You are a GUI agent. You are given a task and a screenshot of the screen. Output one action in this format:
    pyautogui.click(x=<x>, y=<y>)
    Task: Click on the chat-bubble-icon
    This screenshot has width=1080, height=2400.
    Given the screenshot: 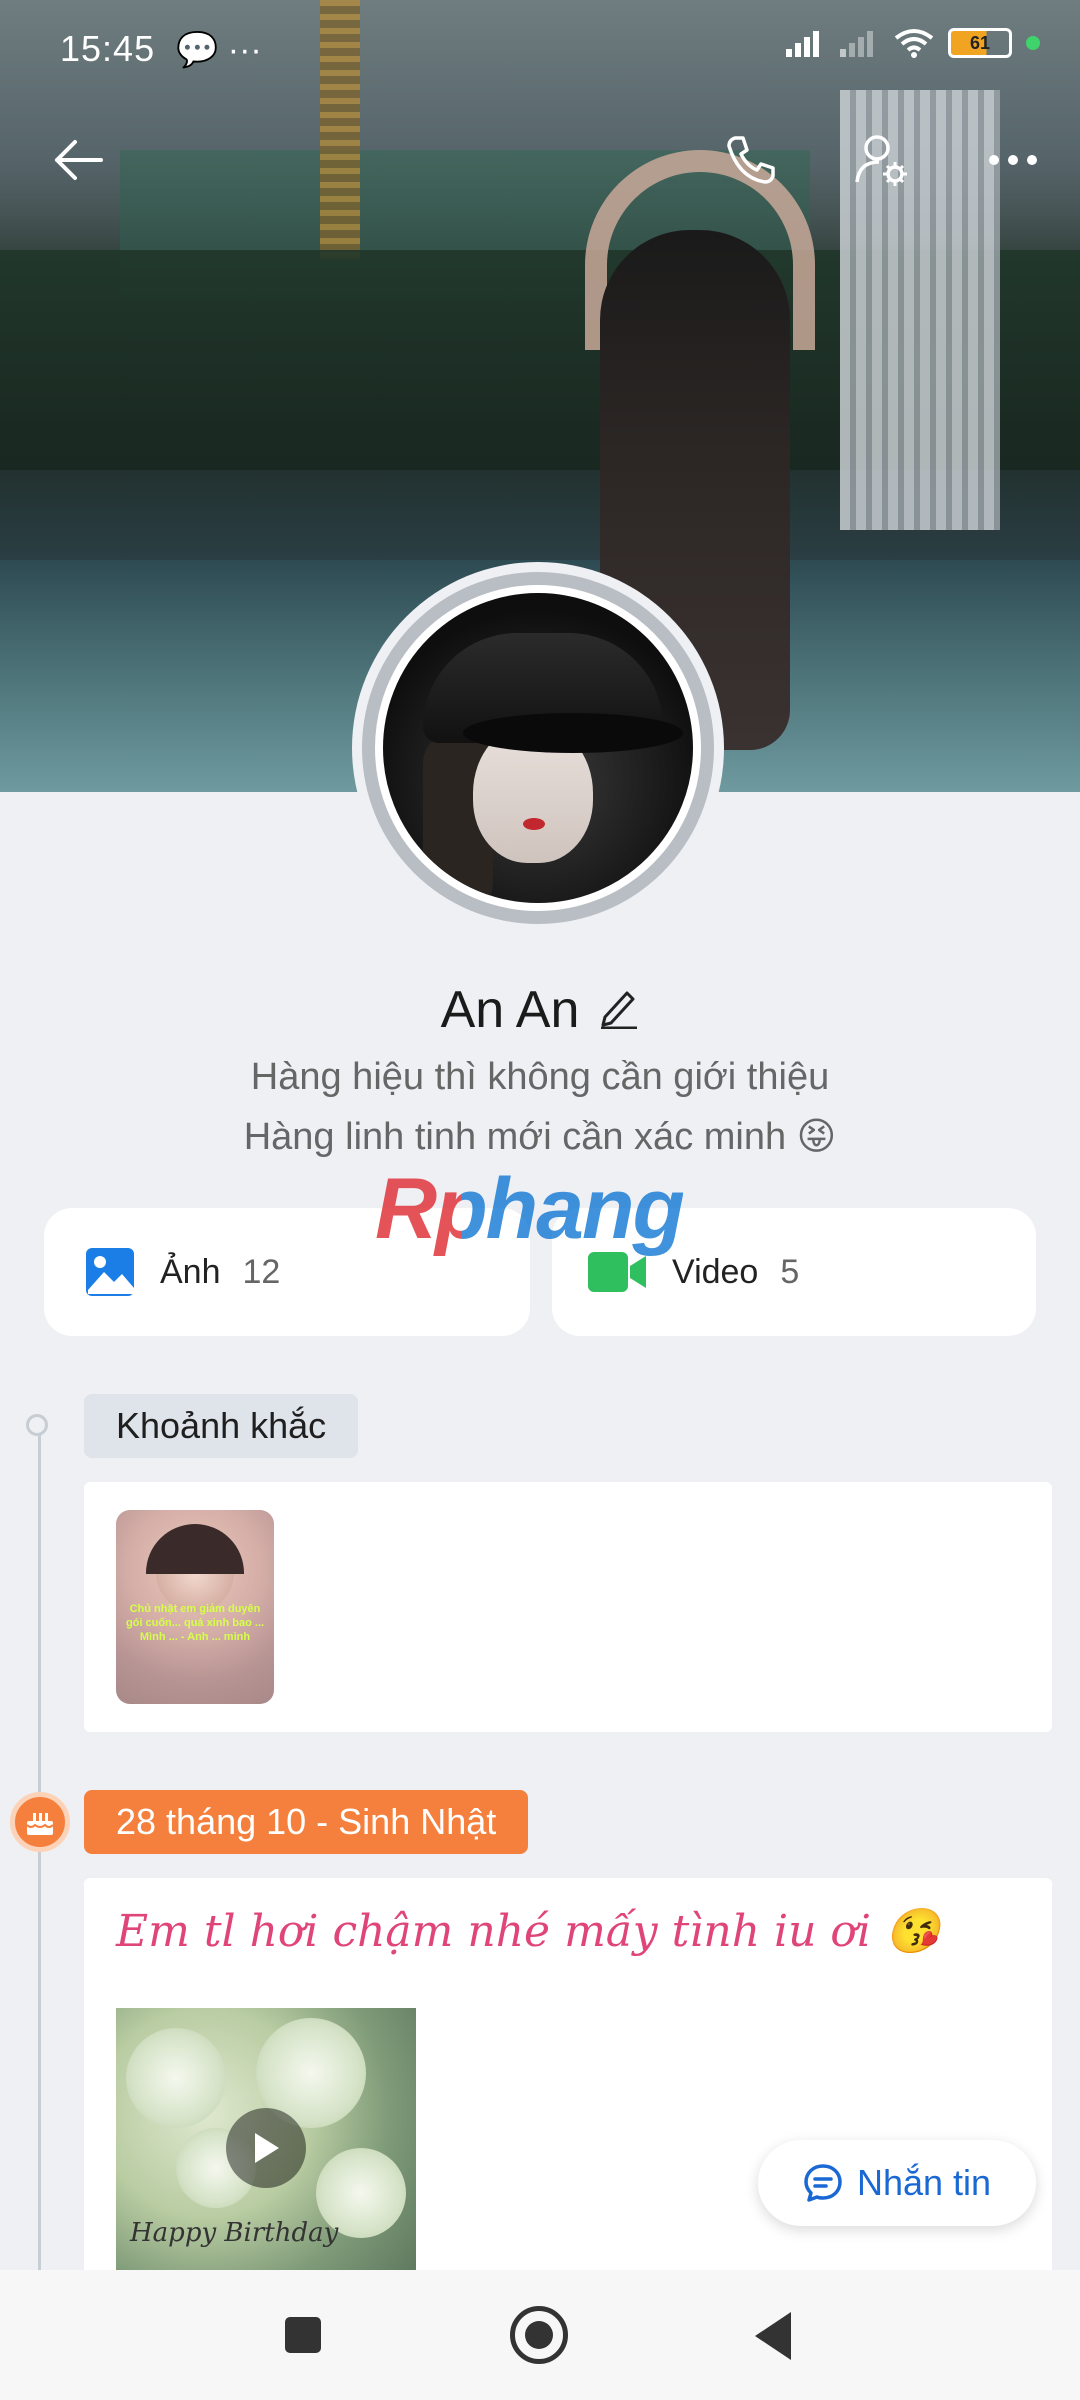 What is the action you would take?
    pyautogui.click(x=823, y=2183)
    